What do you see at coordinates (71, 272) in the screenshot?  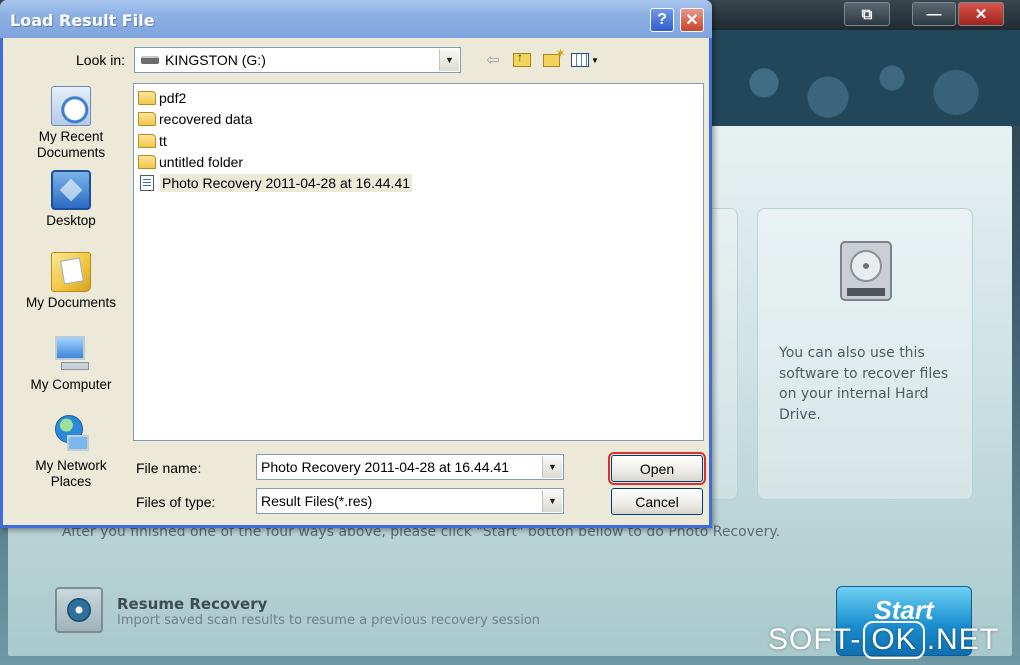 I see `my-documents-icon` at bounding box center [71, 272].